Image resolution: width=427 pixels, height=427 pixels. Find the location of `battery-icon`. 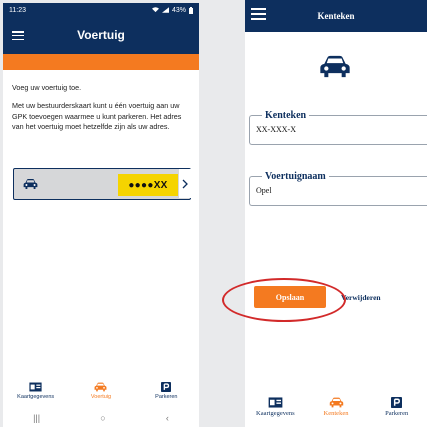

battery-icon is located at coordinates (191, 10).